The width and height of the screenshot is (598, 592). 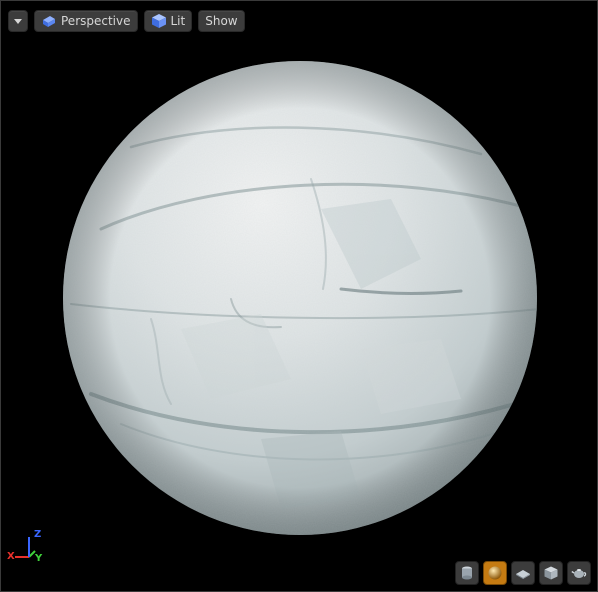 I want to click on plane-icon, so click(x=523, y=573).